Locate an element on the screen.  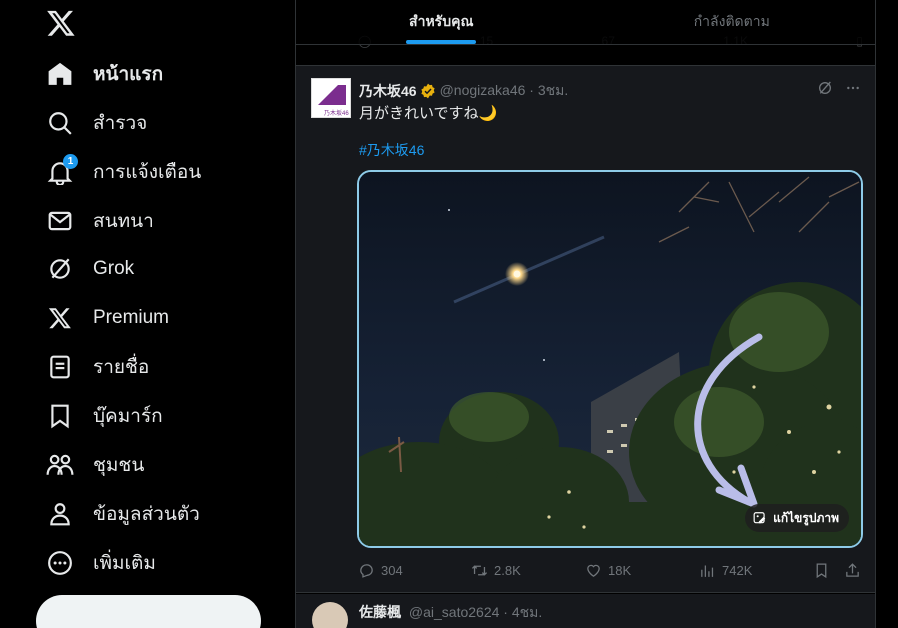
profile-icon is located at coordinates (60, 514).